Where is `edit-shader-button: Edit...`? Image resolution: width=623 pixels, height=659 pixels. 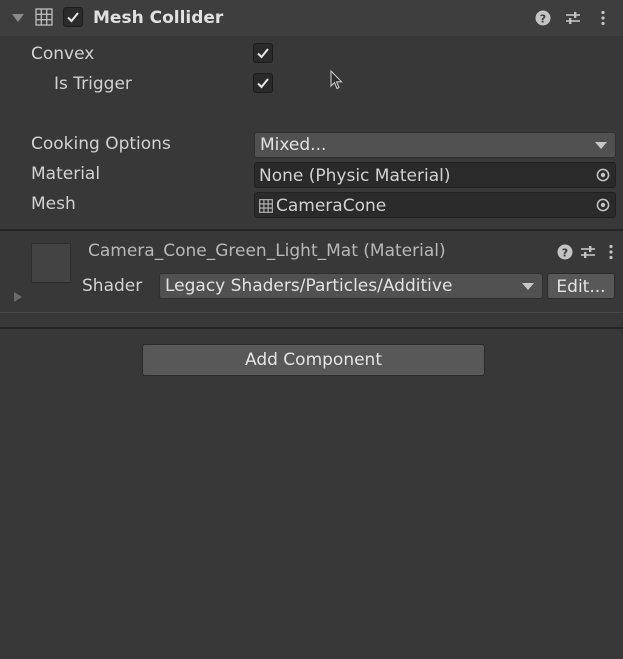
edit-shader-button: Edit... is located at coordinates (581, 286).